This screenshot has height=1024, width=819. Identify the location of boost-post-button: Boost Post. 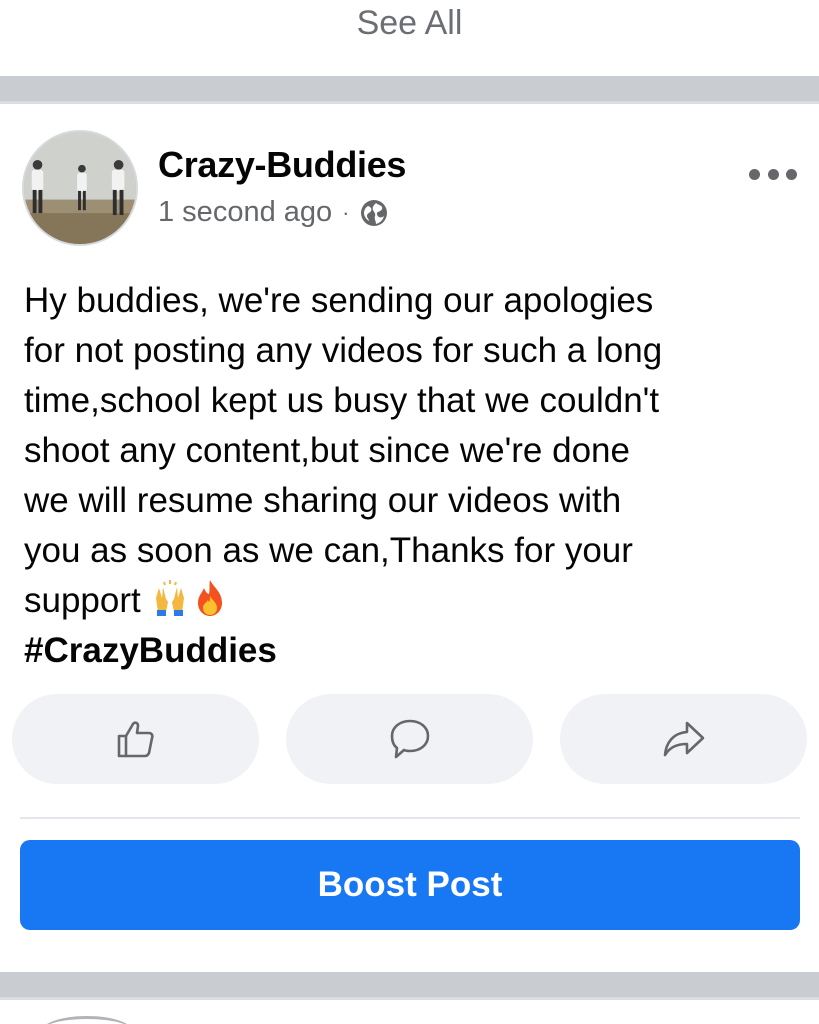
(410, 885).